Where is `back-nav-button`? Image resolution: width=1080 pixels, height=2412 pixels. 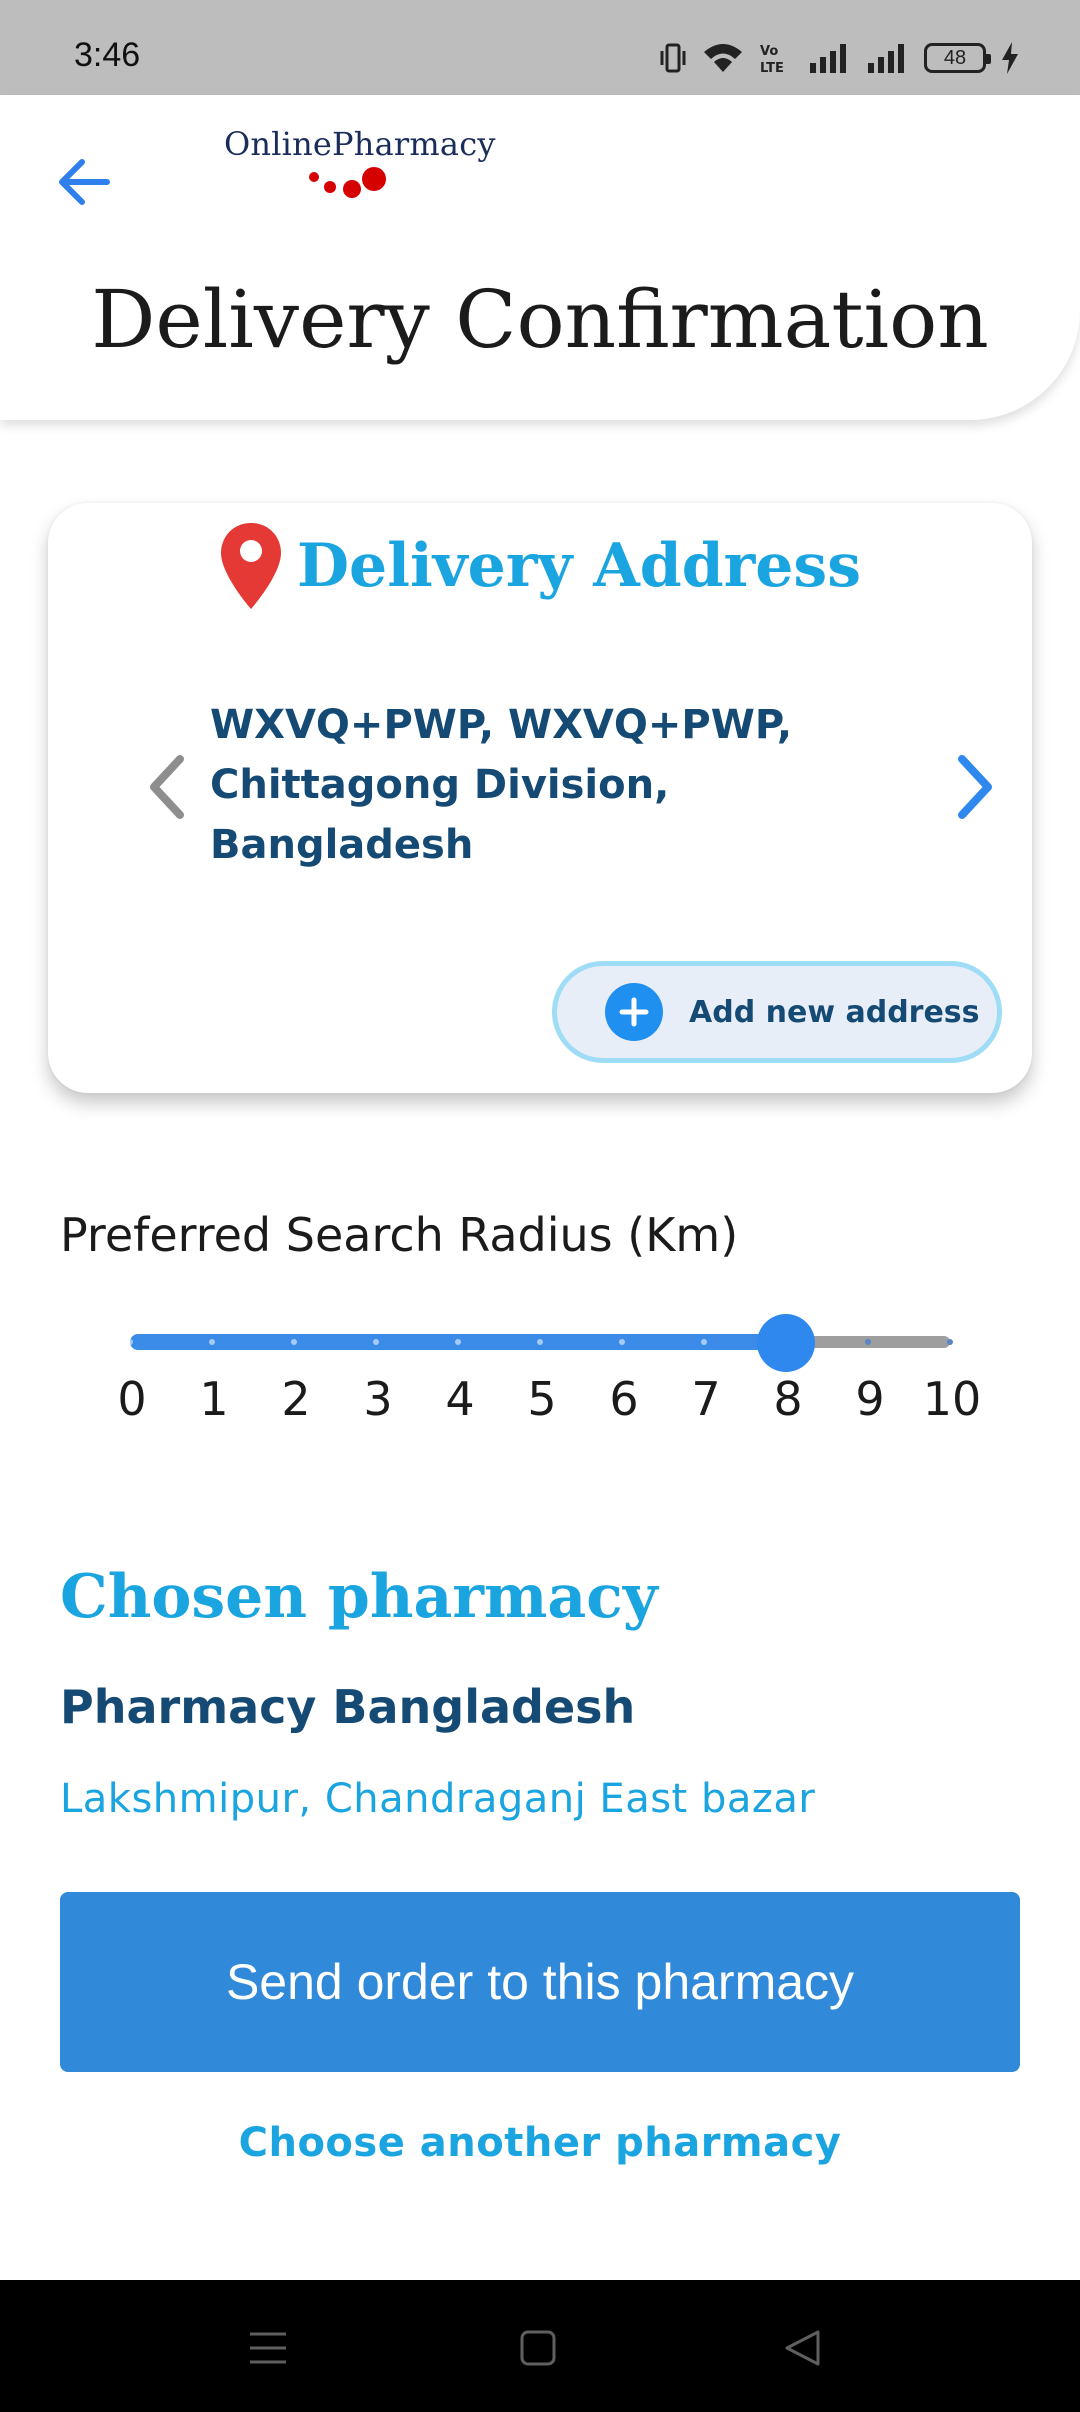
back-nav-button is located at coordinates (802, 2348).